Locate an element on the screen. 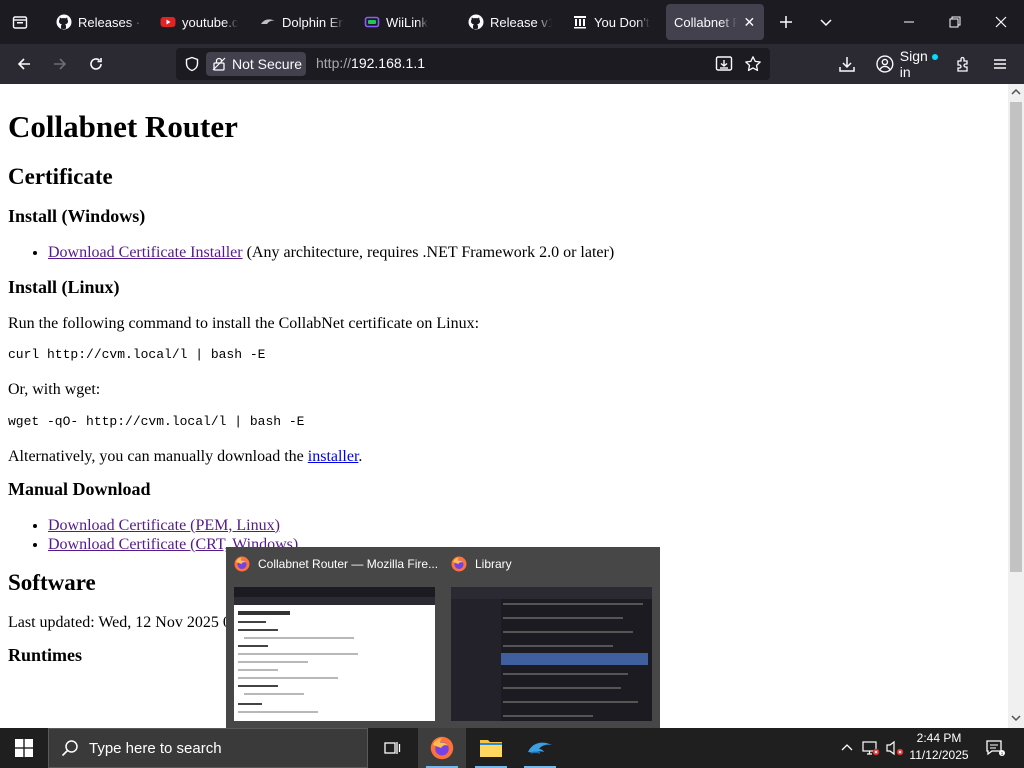  forward-button is located at coordinates (60, 64).